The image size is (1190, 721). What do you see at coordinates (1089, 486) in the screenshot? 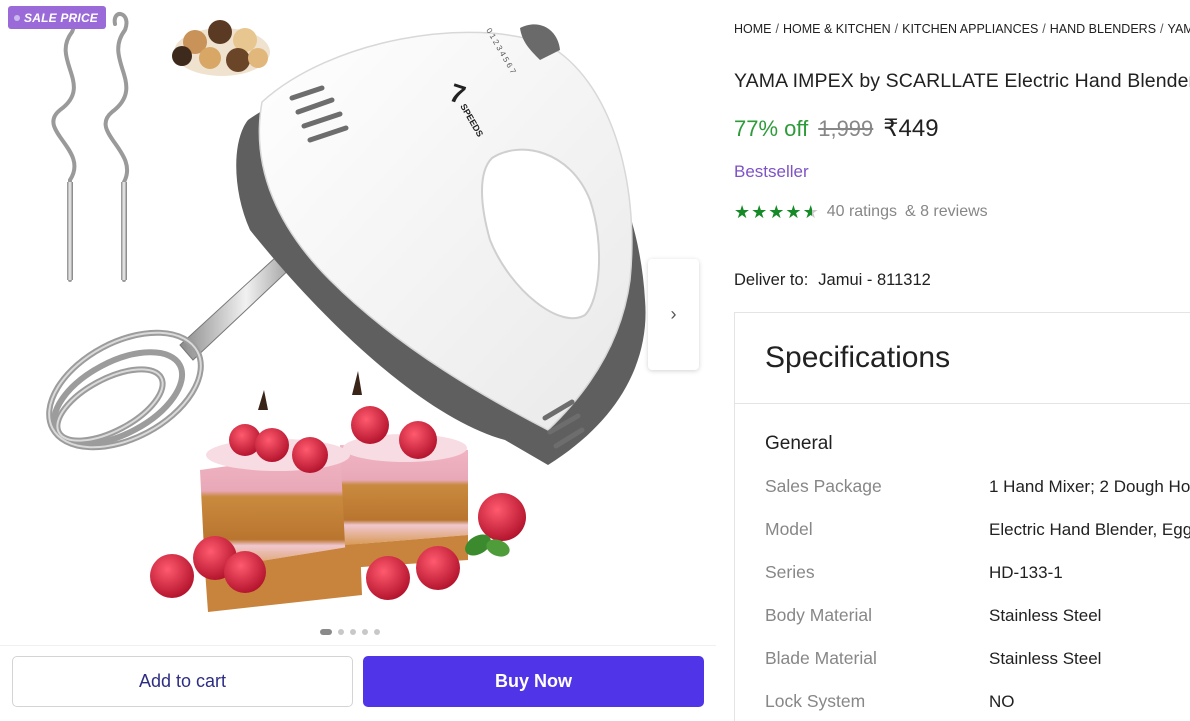
I see `spec-value: 1 Hand Mixer; 2 Dough Hooks` at bounding box center [1089, 486].